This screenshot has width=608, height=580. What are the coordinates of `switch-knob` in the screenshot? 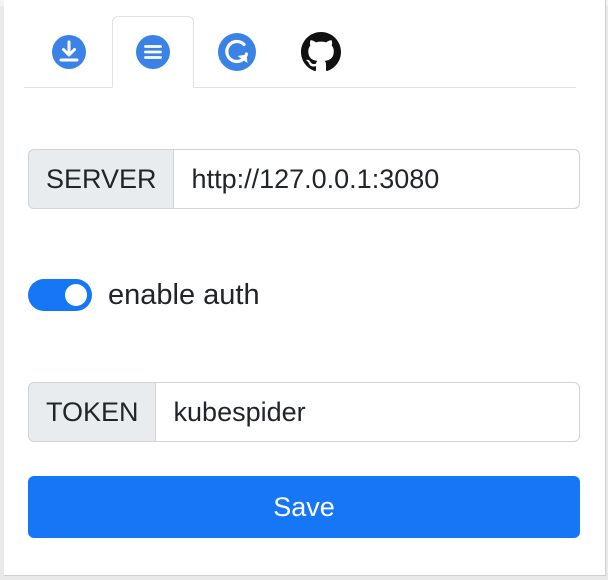 It's located at (76, 295).